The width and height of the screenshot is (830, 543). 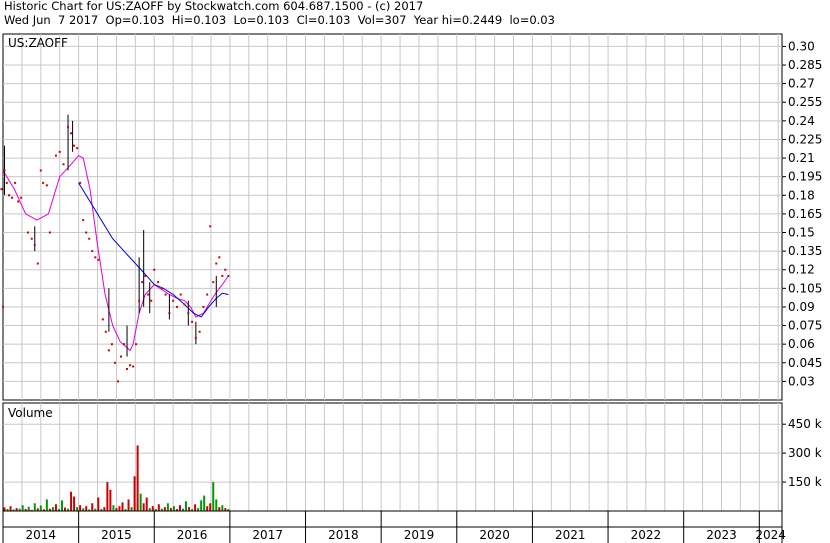 I want to click on price-y-tick-label: 0.075, so click(x=805, y=326).